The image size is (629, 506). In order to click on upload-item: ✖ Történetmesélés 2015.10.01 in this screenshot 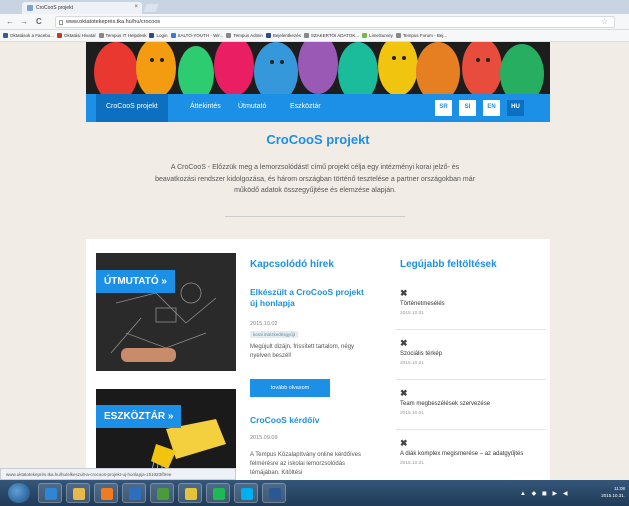, I will do `click(470, 302)`.